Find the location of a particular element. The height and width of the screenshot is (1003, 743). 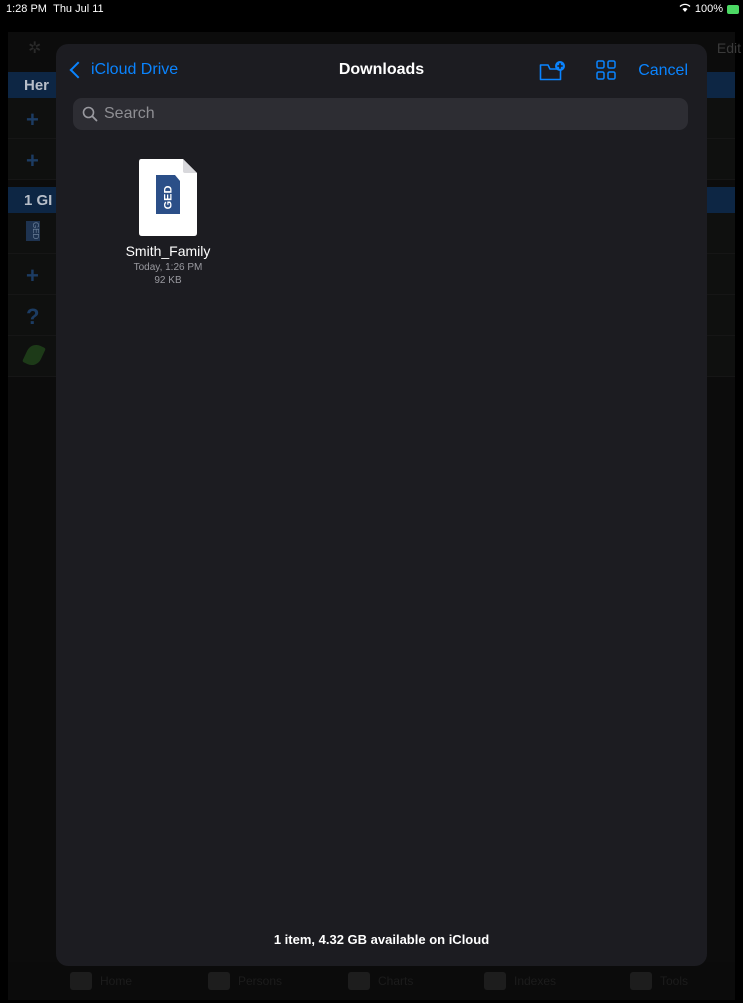

search-bar is located at coordinates (380, 114).